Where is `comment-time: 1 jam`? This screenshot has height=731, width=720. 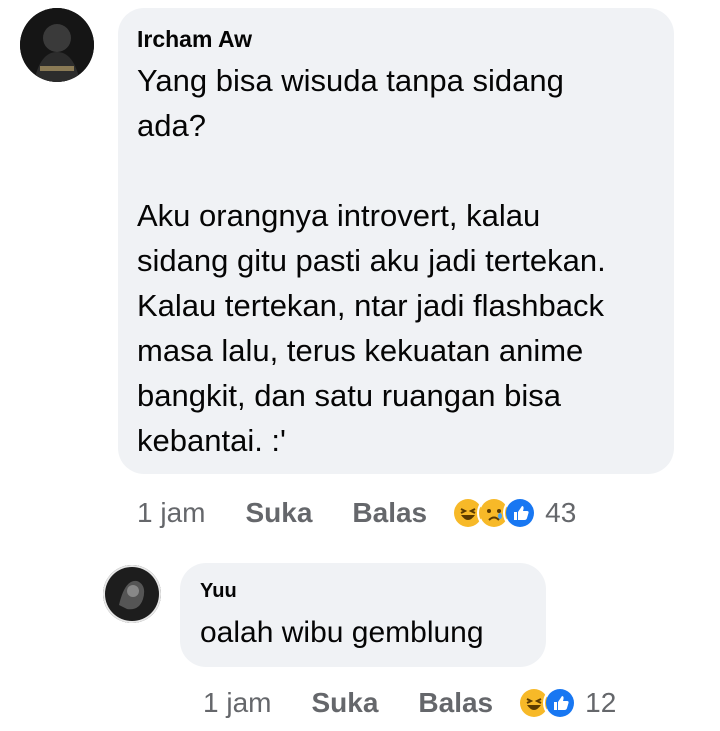
comment-time: 1 jam is located at coordinates (171, 513).